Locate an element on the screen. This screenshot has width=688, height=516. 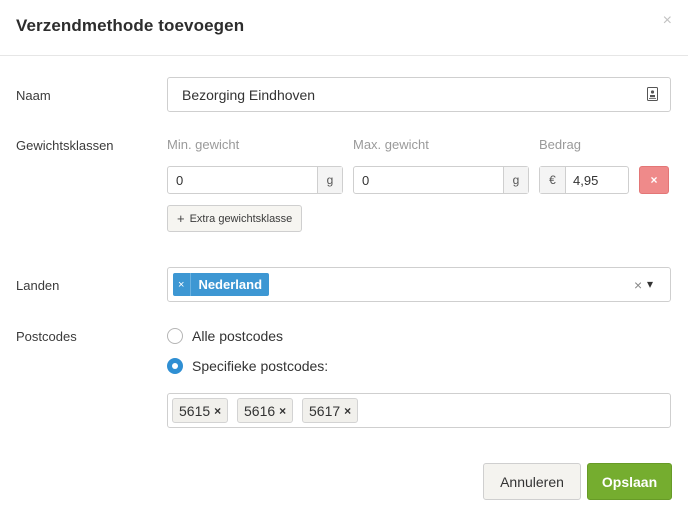
amount-value: 4,95 is located at coordinates (586, 180).